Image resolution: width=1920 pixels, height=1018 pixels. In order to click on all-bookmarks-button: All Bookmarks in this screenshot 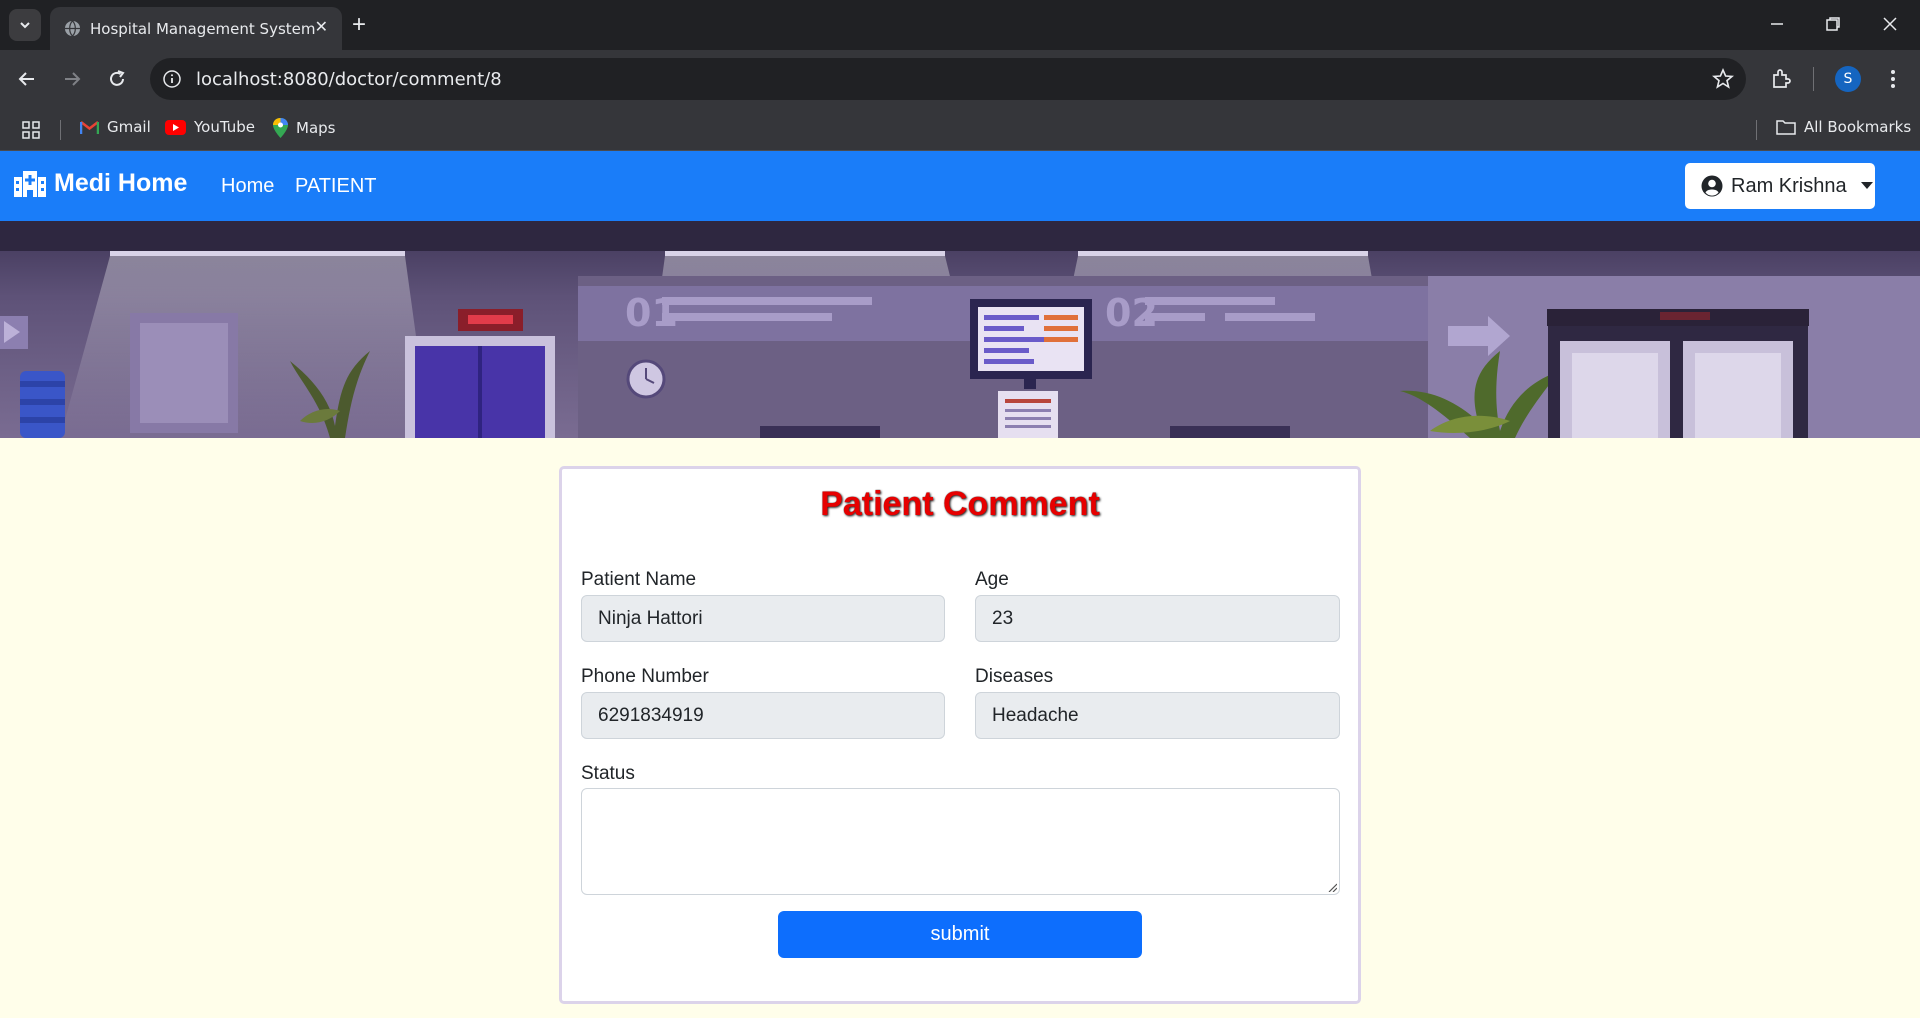, I will do `click(1843, 127)`.